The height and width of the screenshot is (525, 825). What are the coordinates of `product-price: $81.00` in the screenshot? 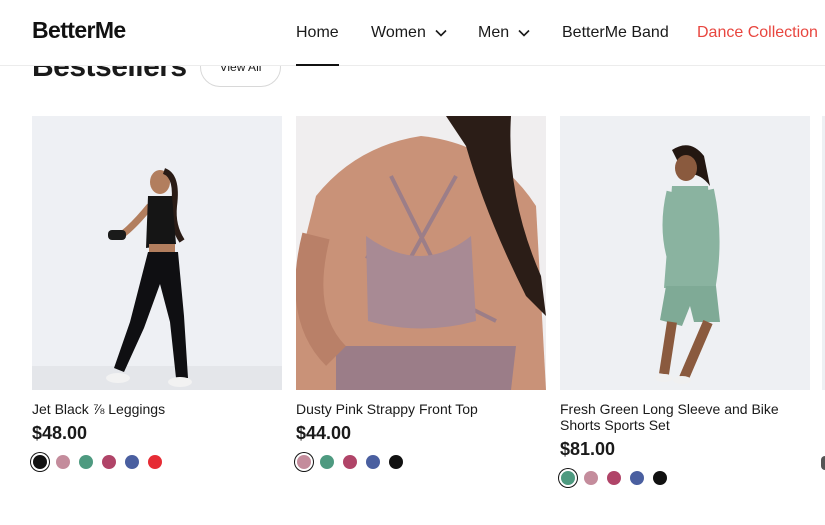 It's located at (588, 449).